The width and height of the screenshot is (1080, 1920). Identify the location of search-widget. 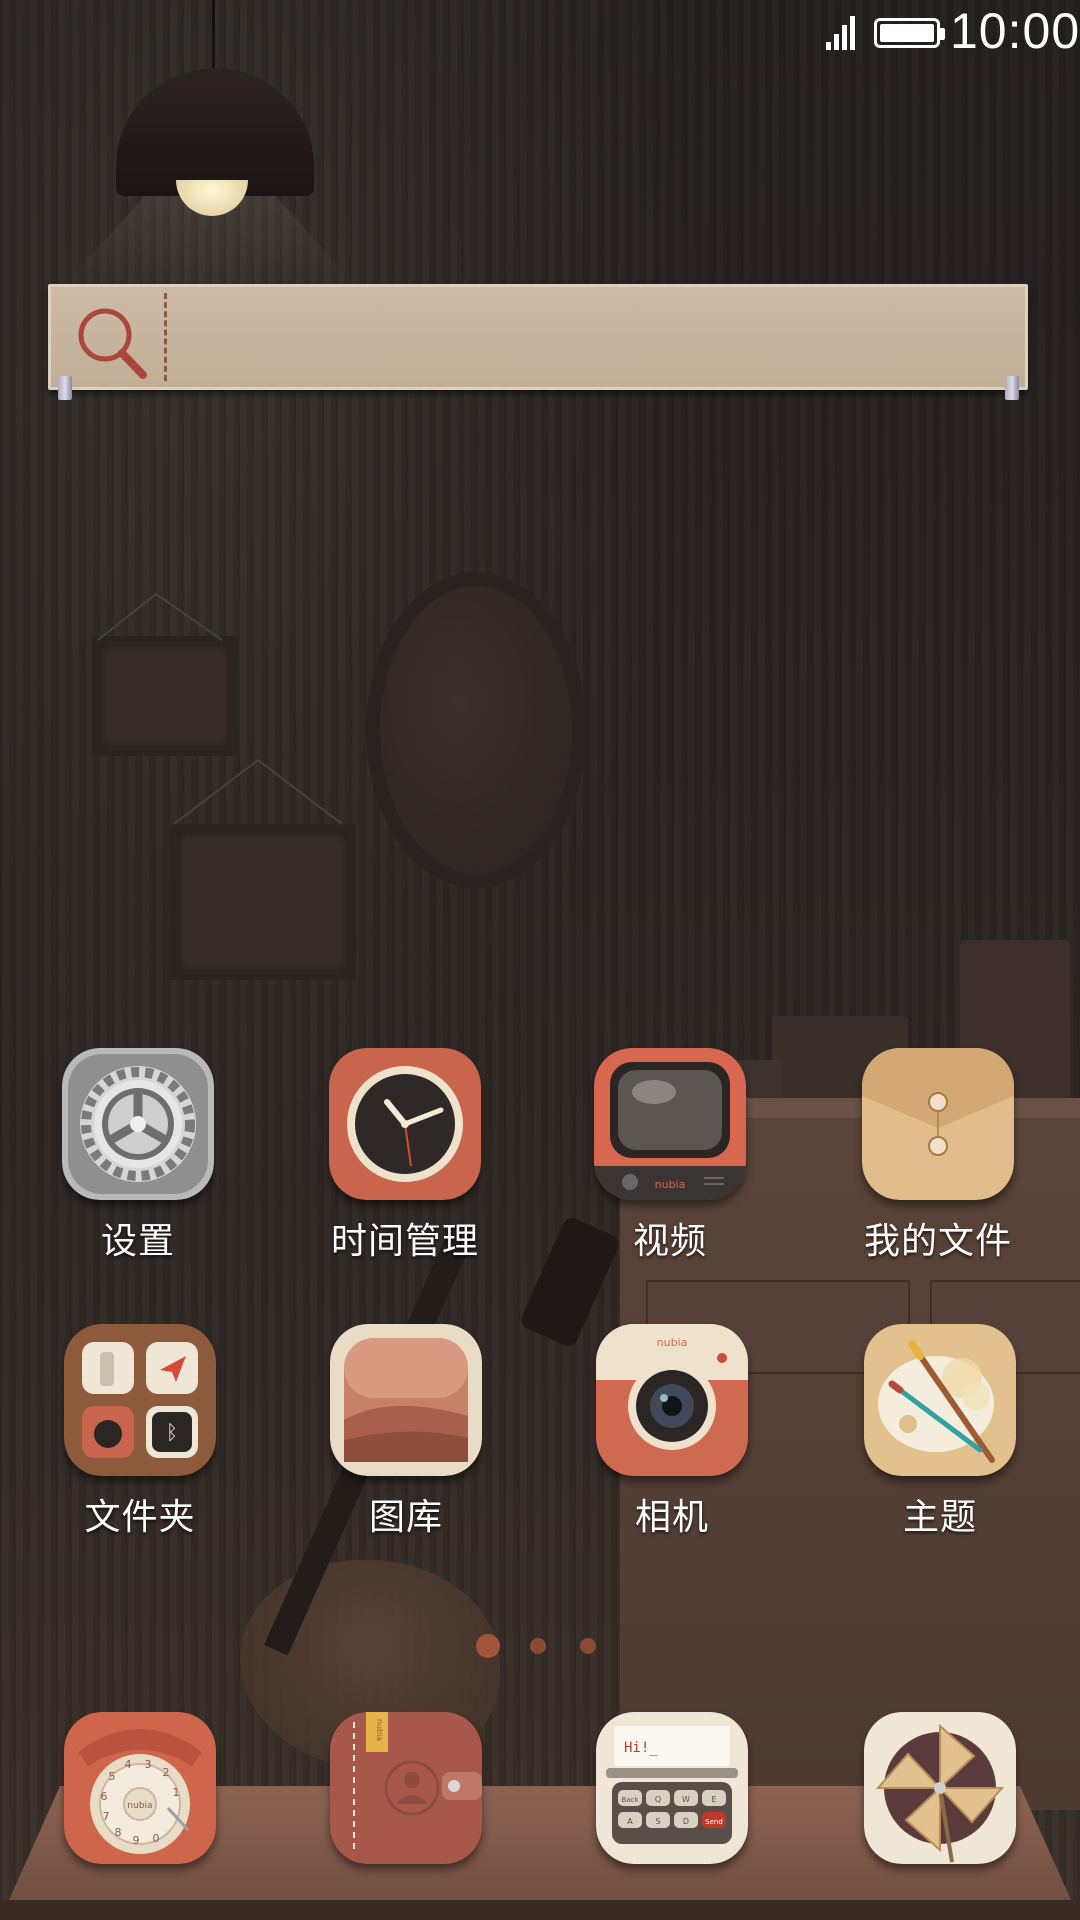
(538, 337).